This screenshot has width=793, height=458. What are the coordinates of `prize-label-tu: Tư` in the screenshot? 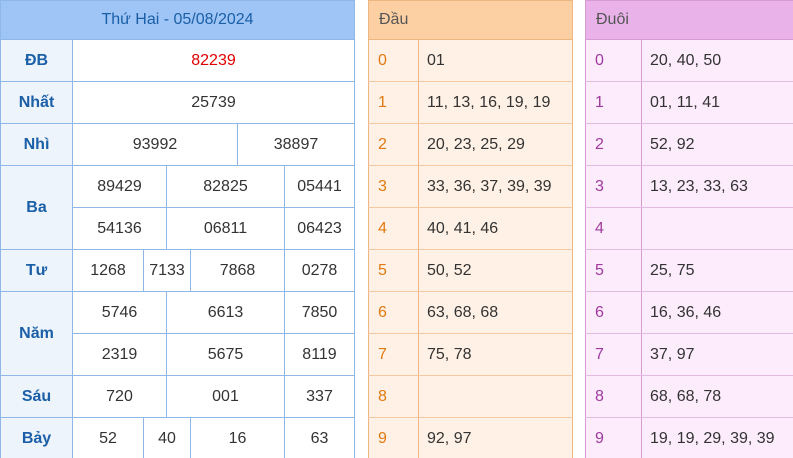 It's located at (36, 270).